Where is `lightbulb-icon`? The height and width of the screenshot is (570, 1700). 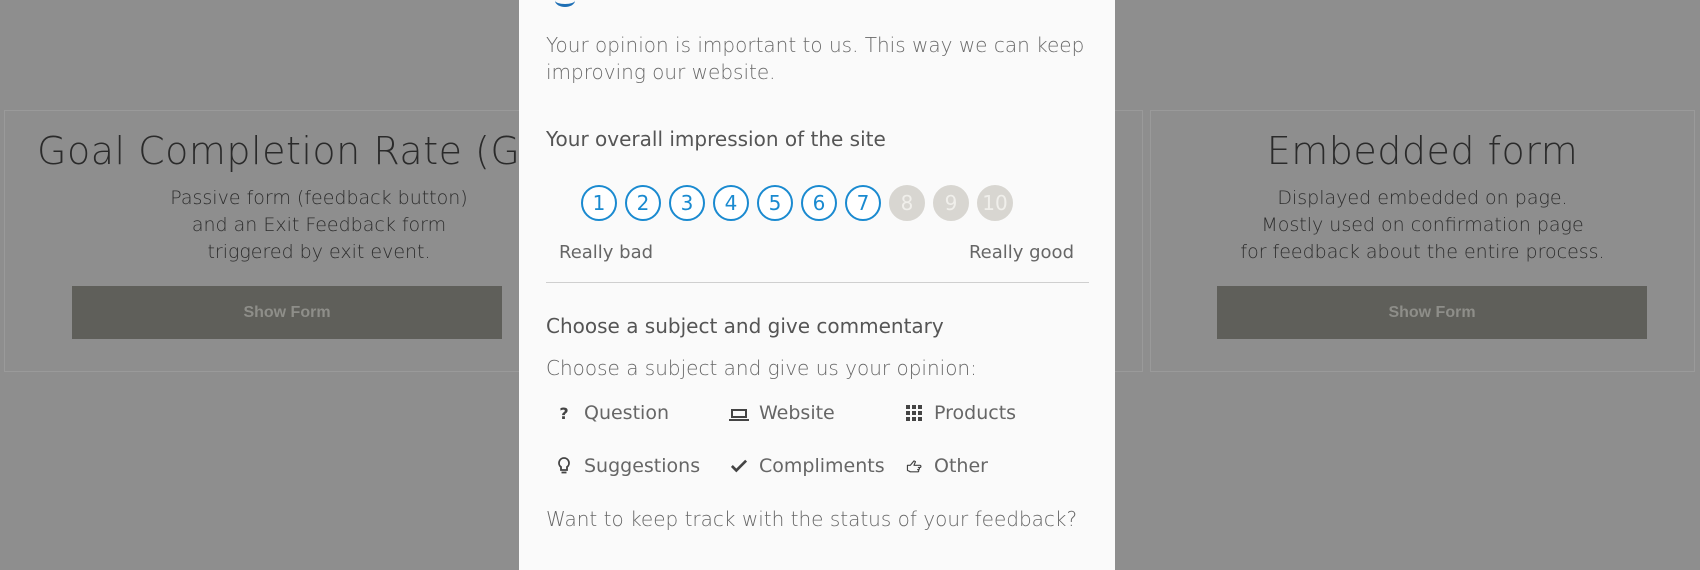
lightbulb-icon is located at coordinates (564, 466).